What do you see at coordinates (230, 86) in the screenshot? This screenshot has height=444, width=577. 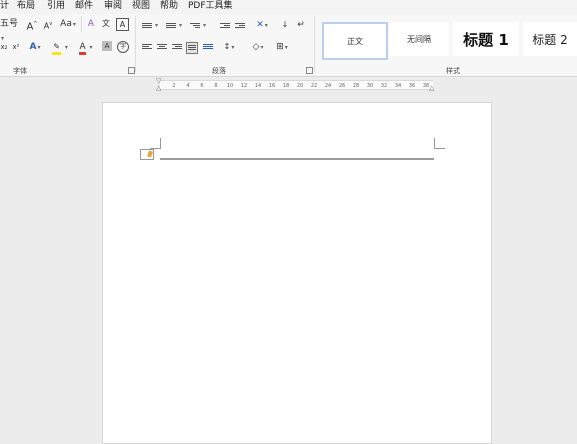 I see `ruler-tick: 10` at bounding box center [230, 86].